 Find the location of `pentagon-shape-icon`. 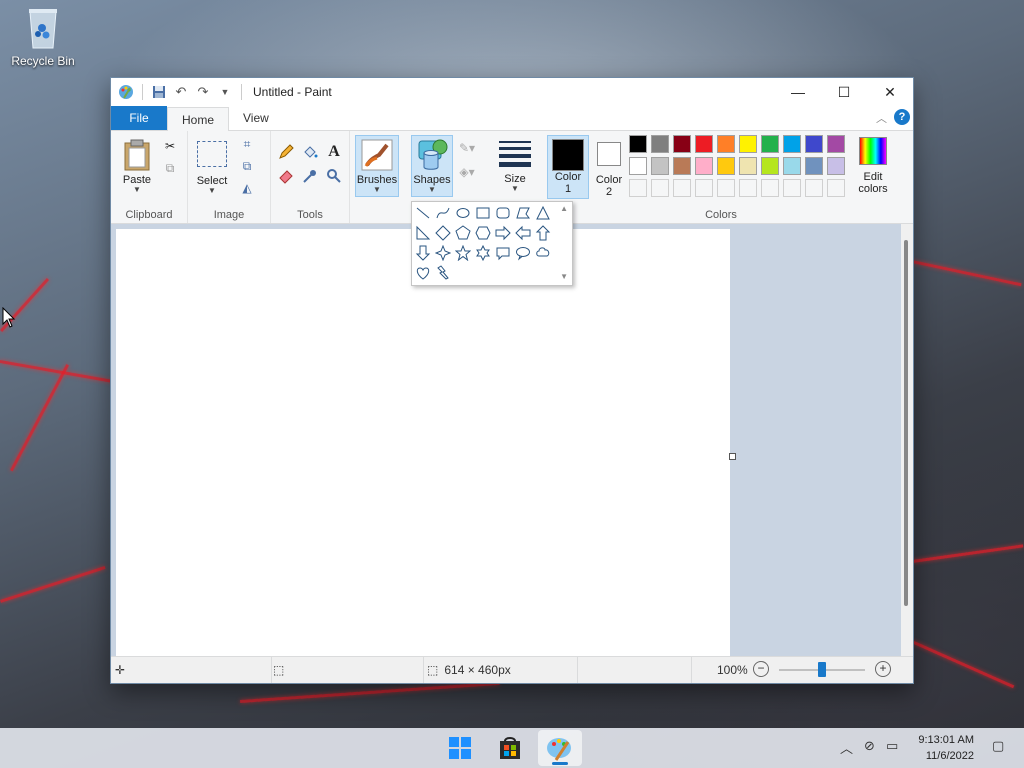

pentagon-shape-icon is located at coordinates (463, 233).